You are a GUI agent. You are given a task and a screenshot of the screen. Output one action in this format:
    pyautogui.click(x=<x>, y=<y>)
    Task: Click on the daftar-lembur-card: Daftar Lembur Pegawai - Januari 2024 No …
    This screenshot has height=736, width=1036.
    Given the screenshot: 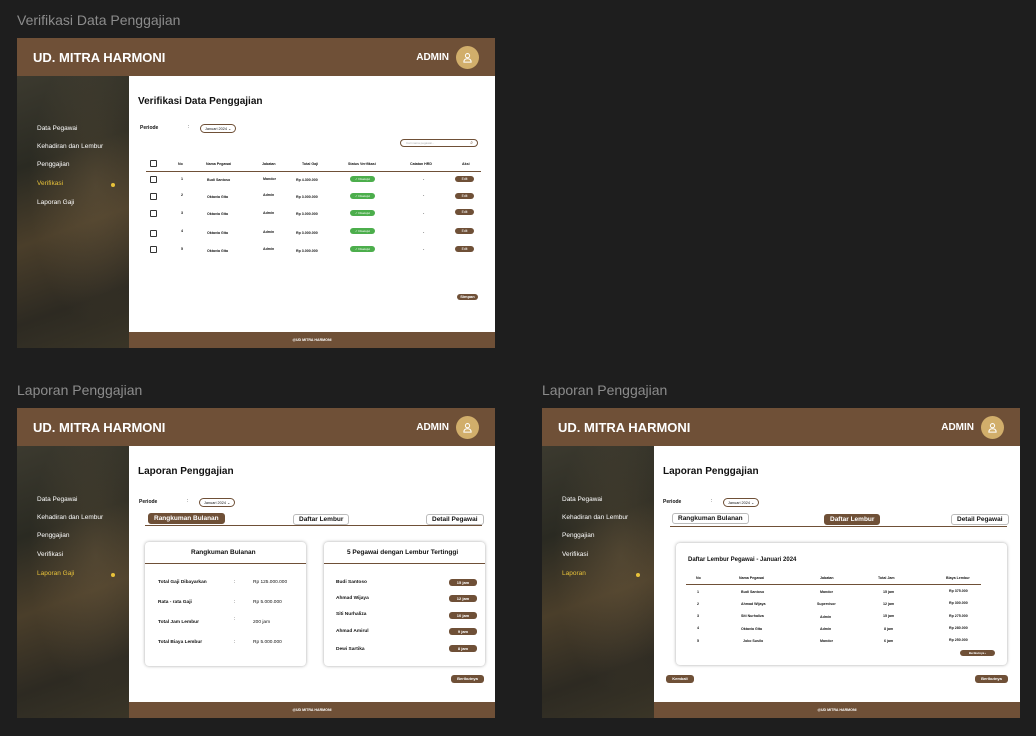 What is the action you would take?
    pyautogui.click(x=841, y=604)
    